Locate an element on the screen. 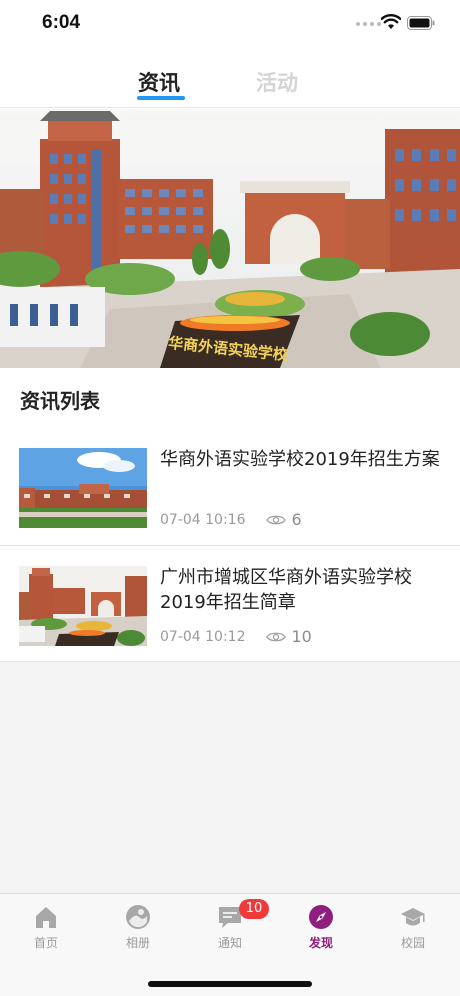 This screenshot has width=460, height=996. tabbar-label: 首页 is located at coordinates (45, 943).